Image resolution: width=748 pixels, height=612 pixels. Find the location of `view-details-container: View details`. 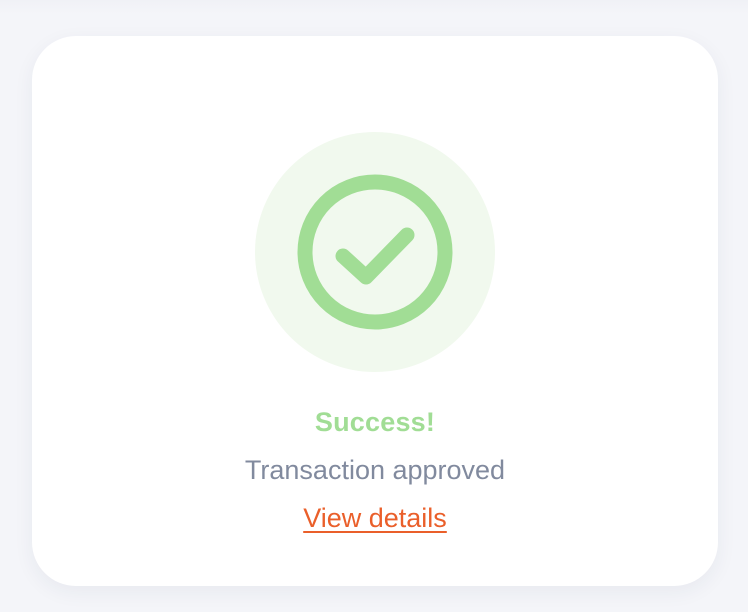

view-details-container: View details is located at coordinates (375, 518).